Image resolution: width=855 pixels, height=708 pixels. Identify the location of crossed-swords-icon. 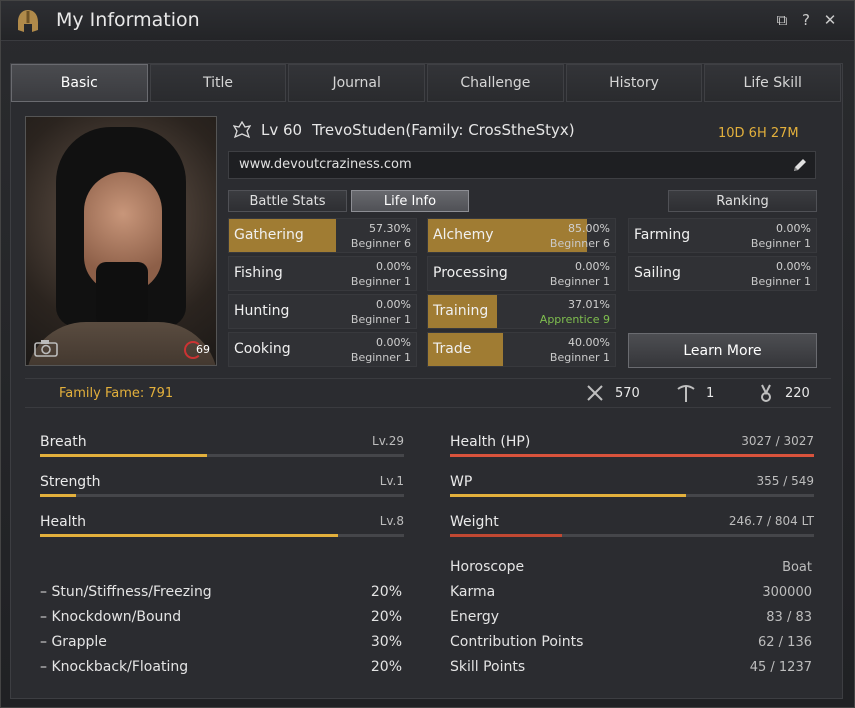
(595, 393).